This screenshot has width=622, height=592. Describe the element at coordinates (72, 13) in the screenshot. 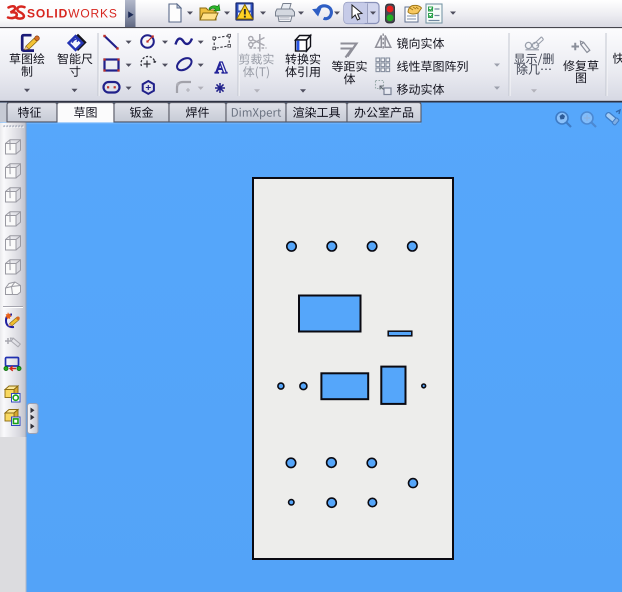

I see `svg-text: SOLIDWORKS` at that location.